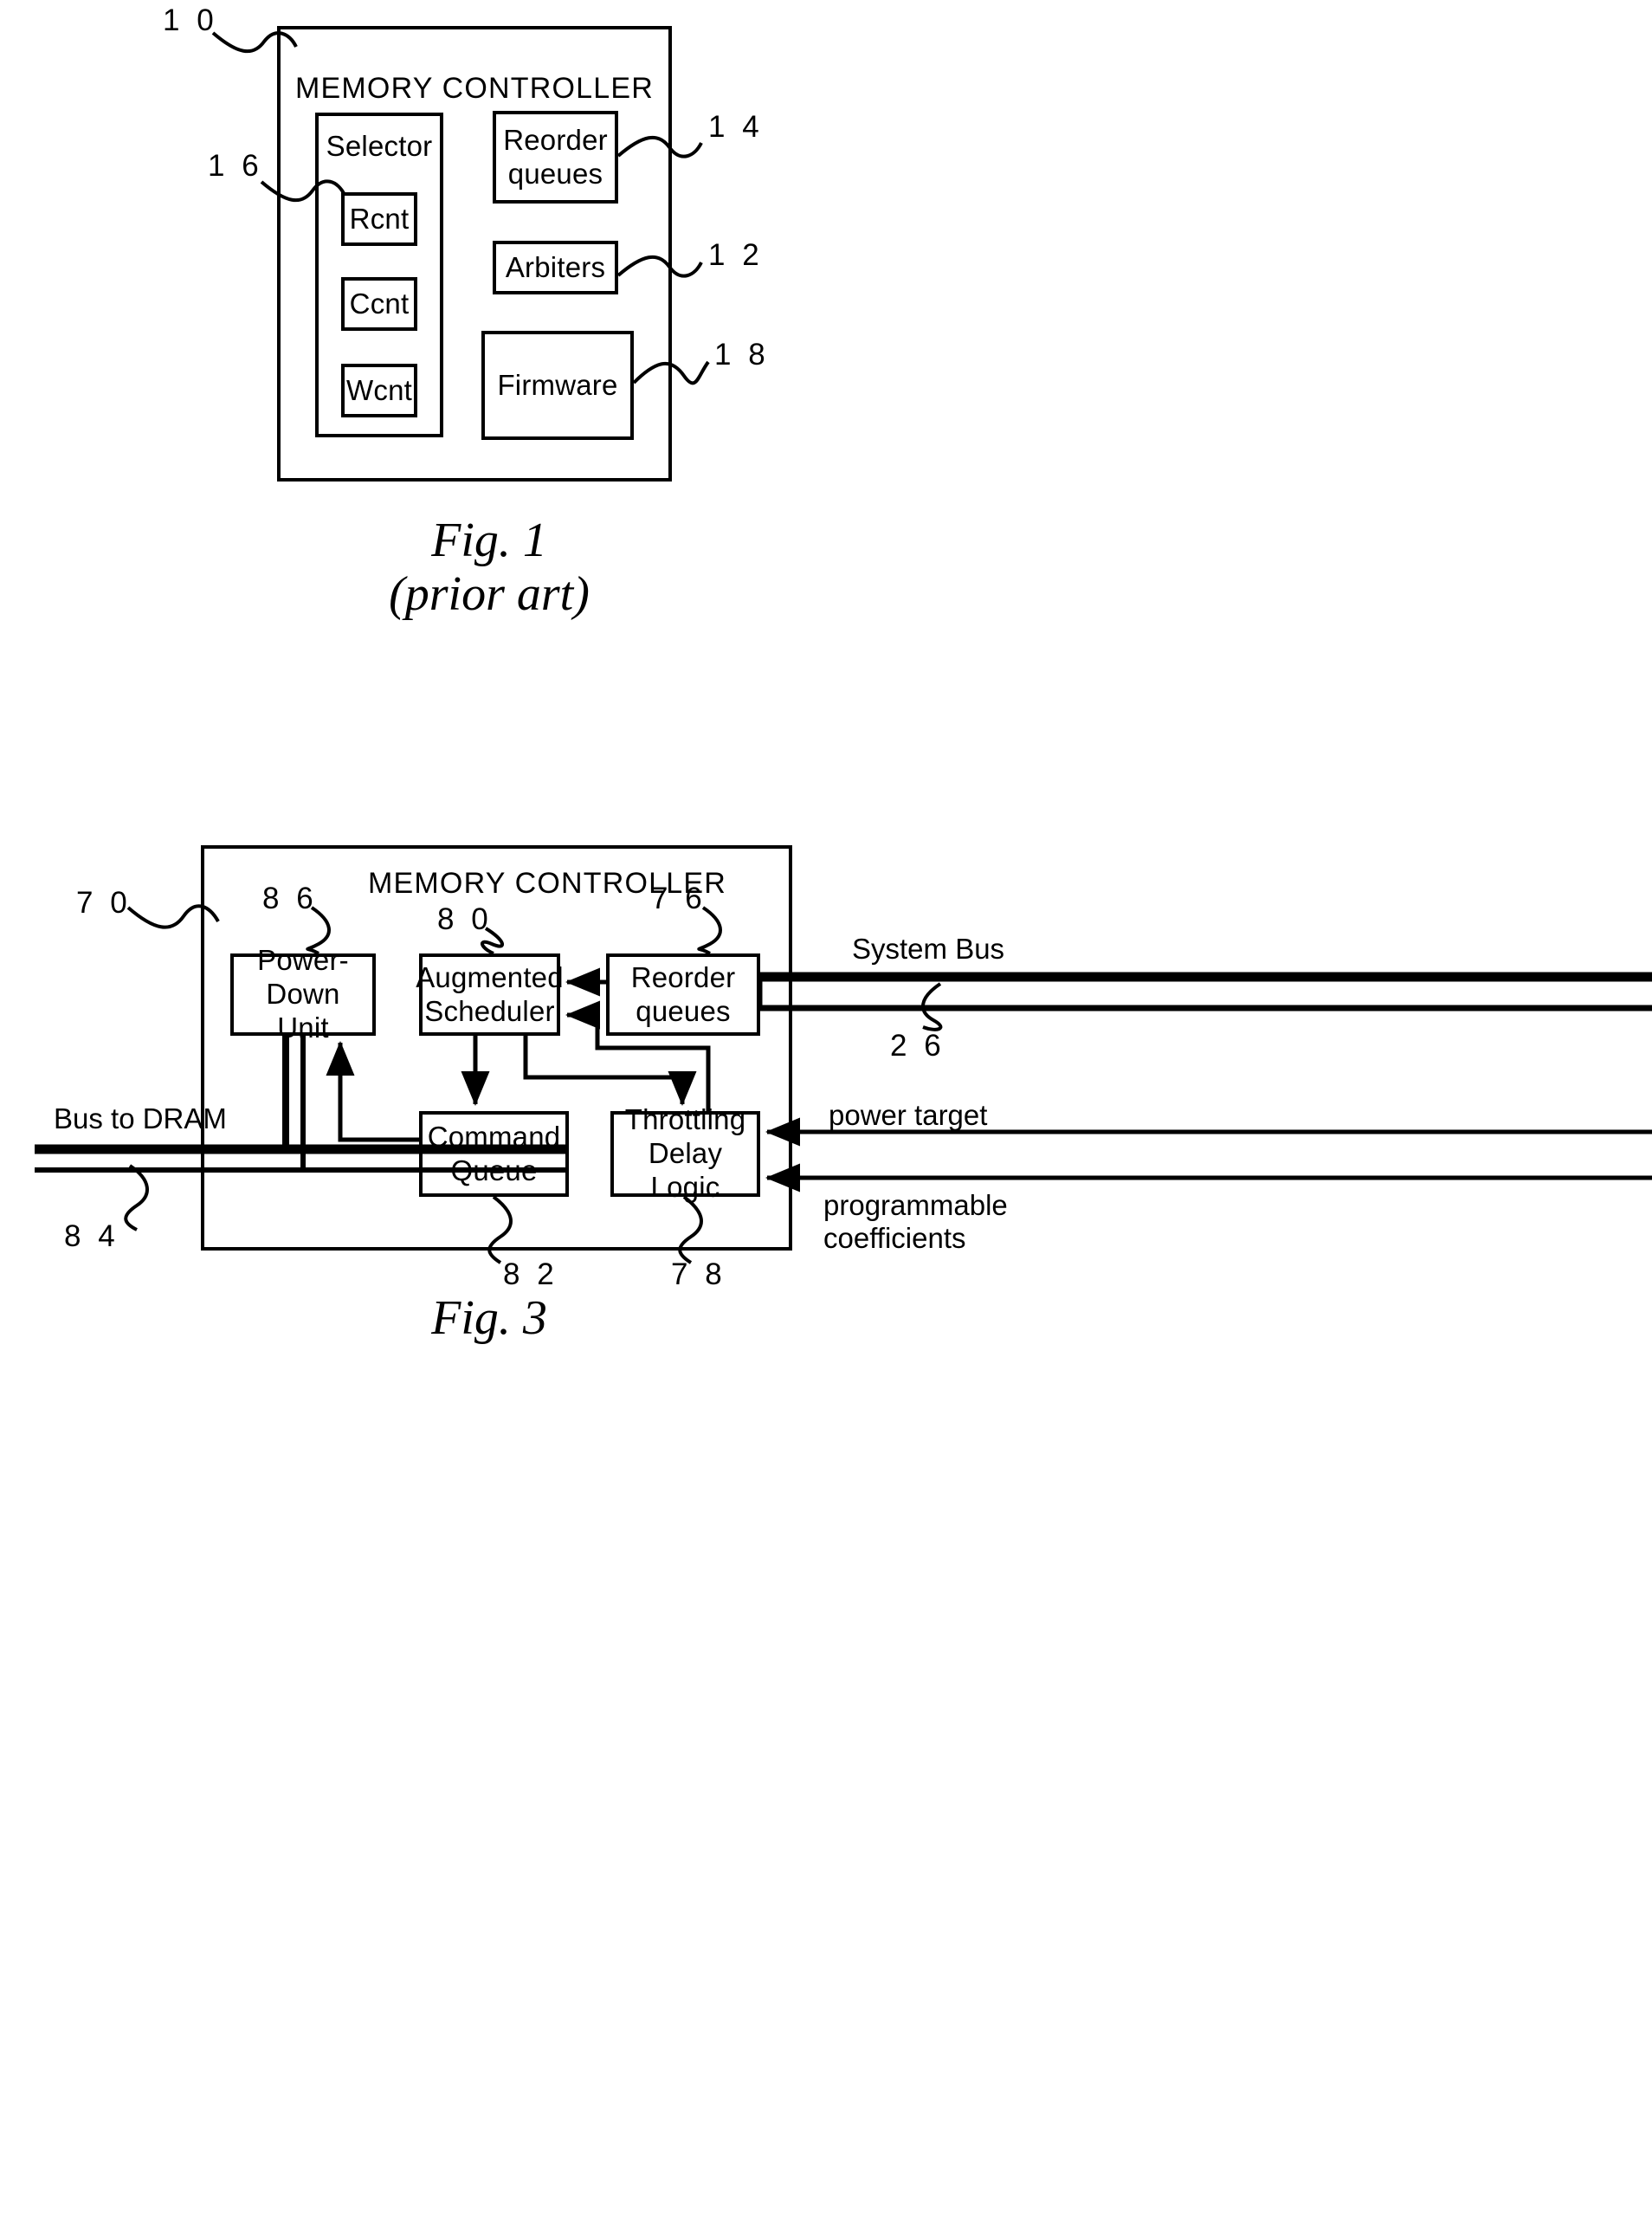 Image resolution: width=1652 pixels, height=2217 pixels. Describe the element at coordinates (683, 976) in the screenshot. I see `fig3-reorder-queues-label-line1: Reorder` at that location.